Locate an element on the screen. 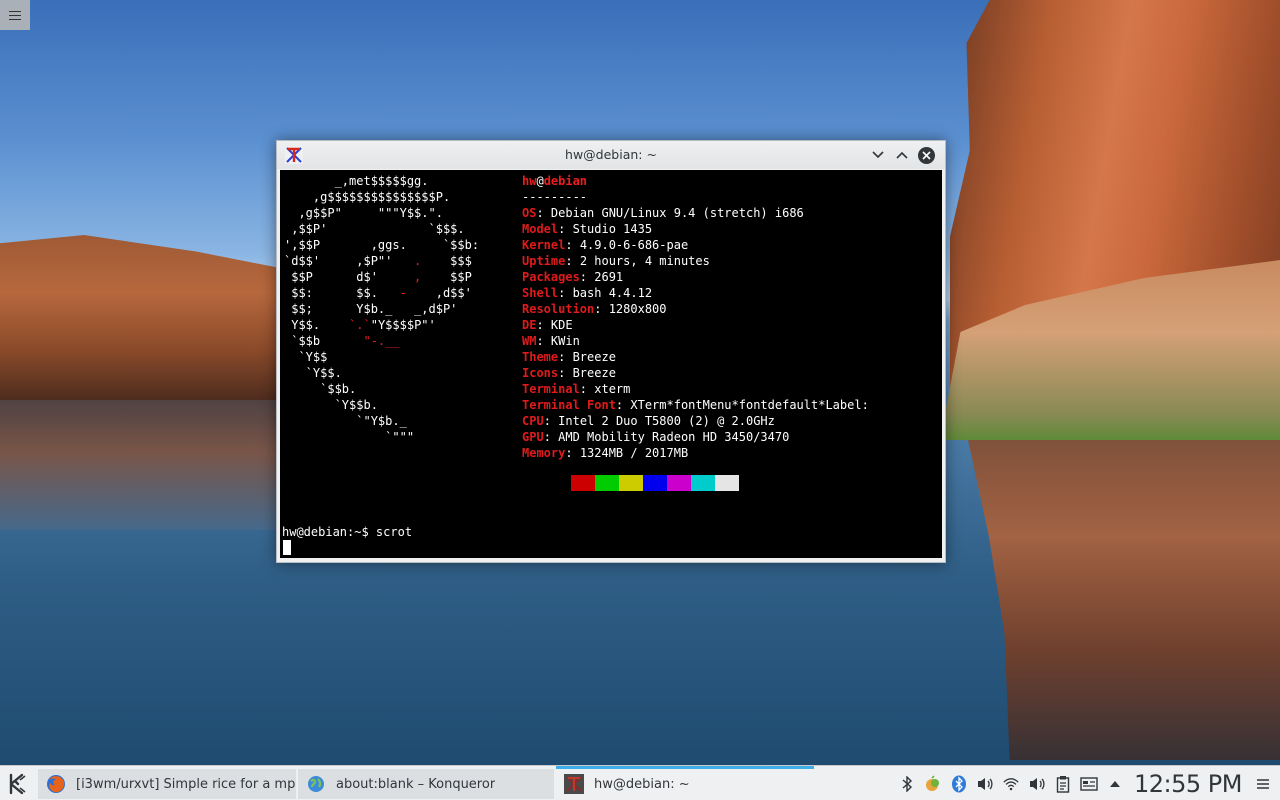  panel-menu-icon is located at coordinates (1263, 784).